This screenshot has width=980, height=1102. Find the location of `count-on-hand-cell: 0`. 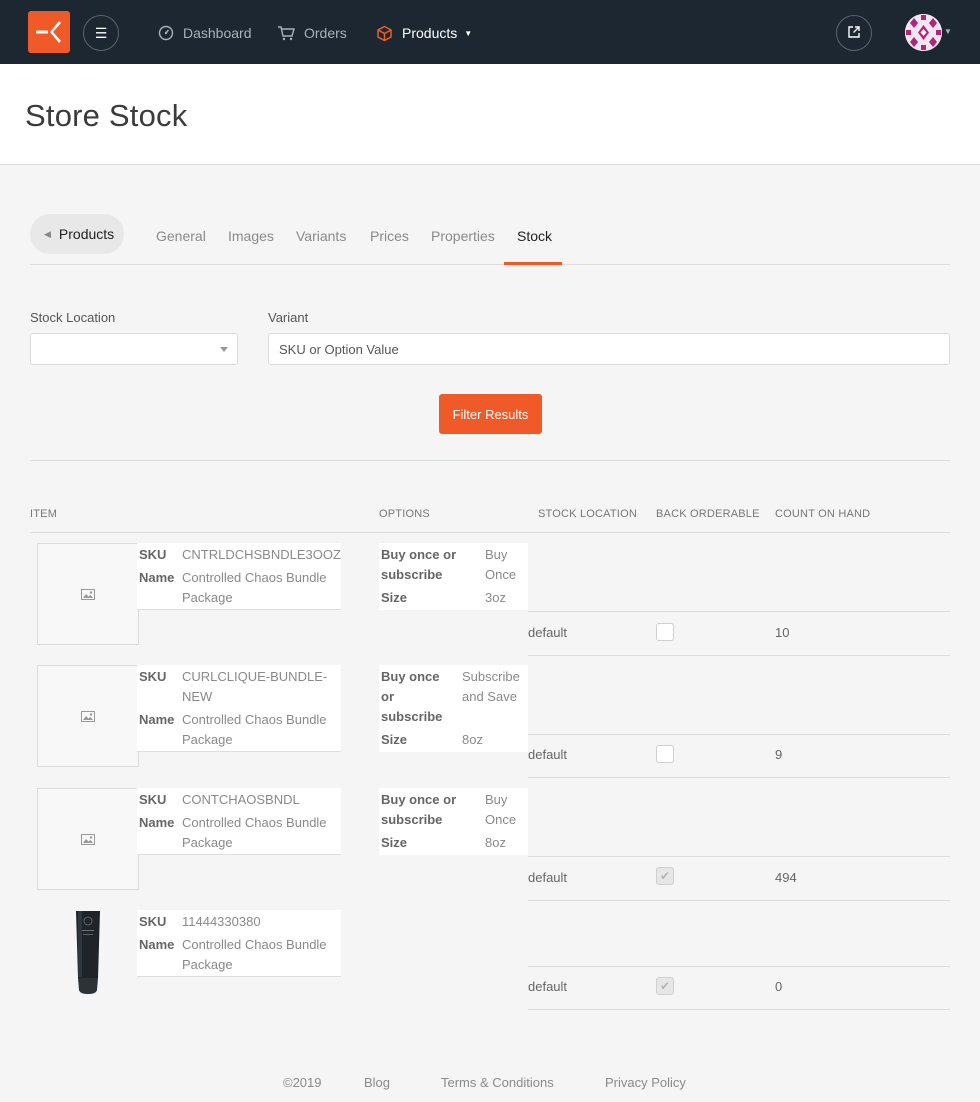

count-on-hand-cell: 0 is located at coordinates (778, 986).